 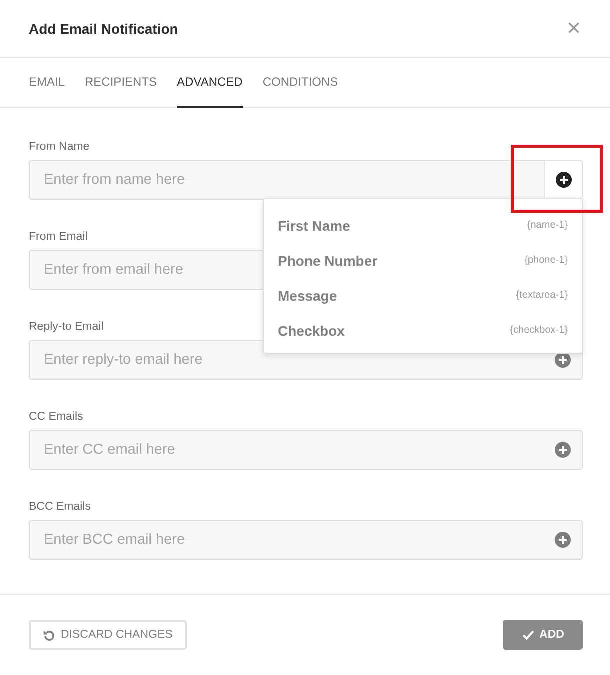 What do you see at coordinates (58, 237) in the screenshot?
I see `field-label: From Email` at bounding box center [58, 237].